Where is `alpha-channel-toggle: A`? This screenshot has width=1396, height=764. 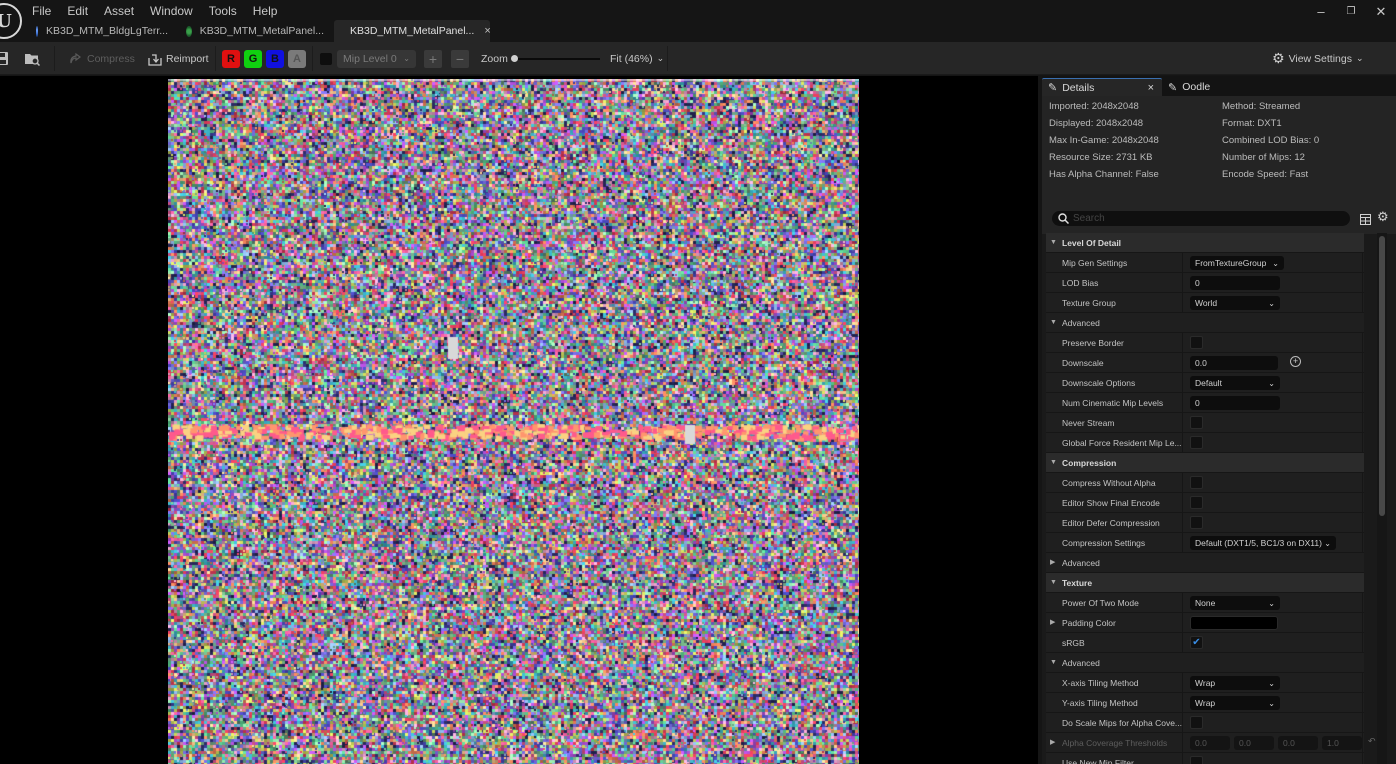 alpha-channel-toggle: A is located at coordinates (297, 58).